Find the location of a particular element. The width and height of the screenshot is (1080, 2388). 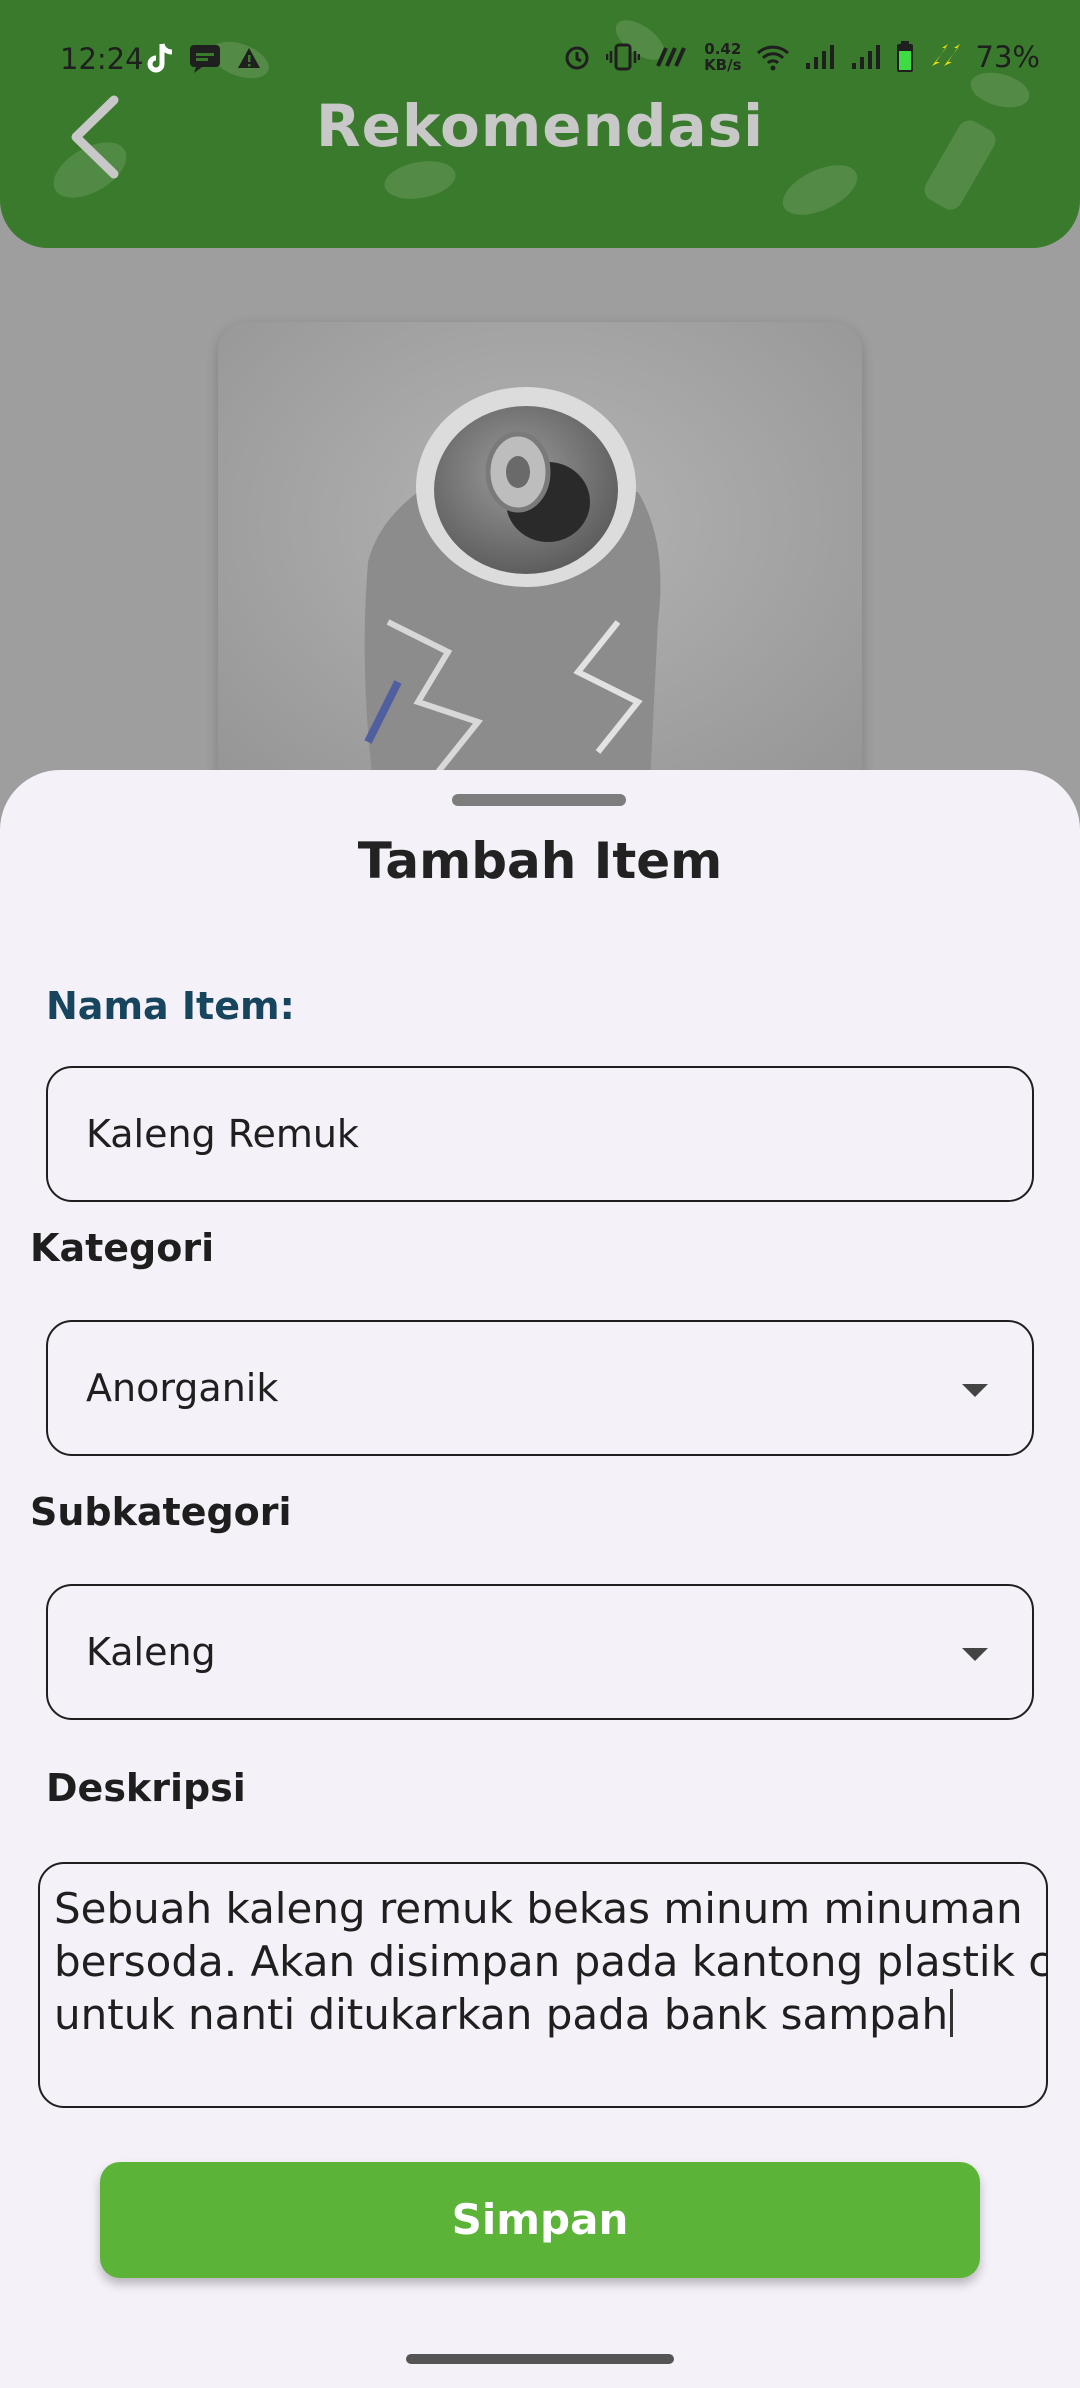

save-button-label: Simpan is located at coordinates (540, 2219).